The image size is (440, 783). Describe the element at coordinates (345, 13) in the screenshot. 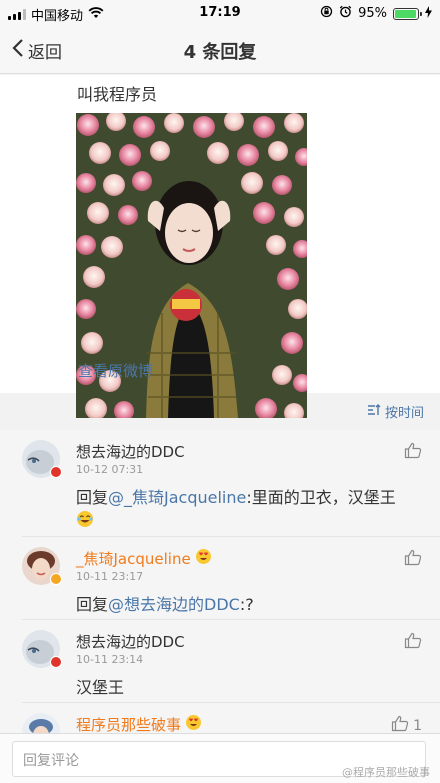

I see `alarm-icon` at that location.